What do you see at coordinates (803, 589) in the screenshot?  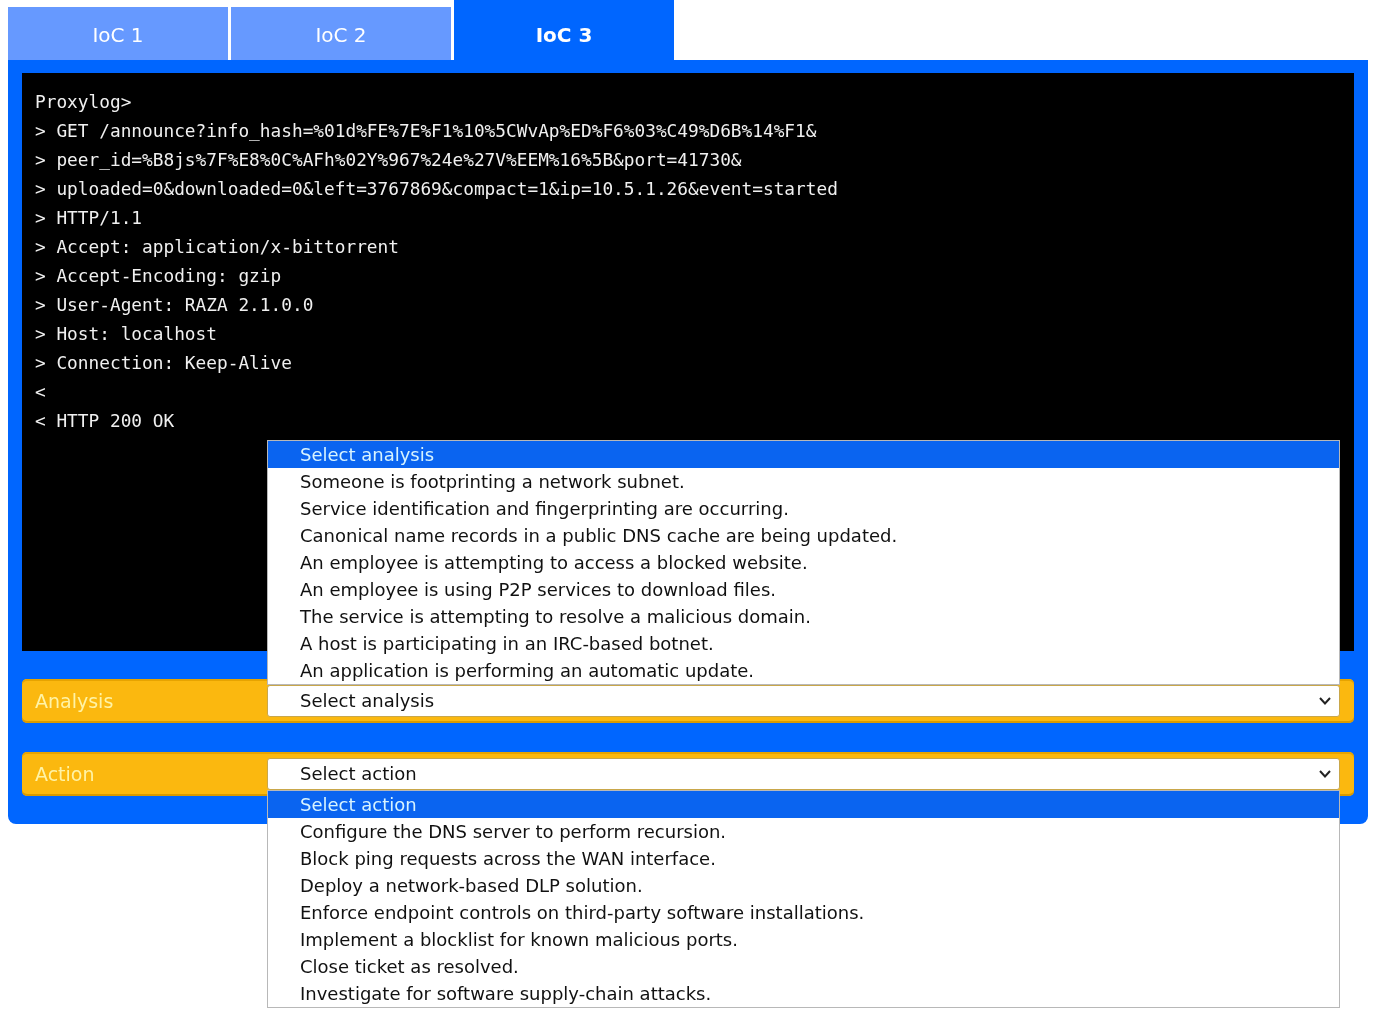 I see `dropdown-option: An employee is using P2P services to download files.` at bounding box center [803, 589].